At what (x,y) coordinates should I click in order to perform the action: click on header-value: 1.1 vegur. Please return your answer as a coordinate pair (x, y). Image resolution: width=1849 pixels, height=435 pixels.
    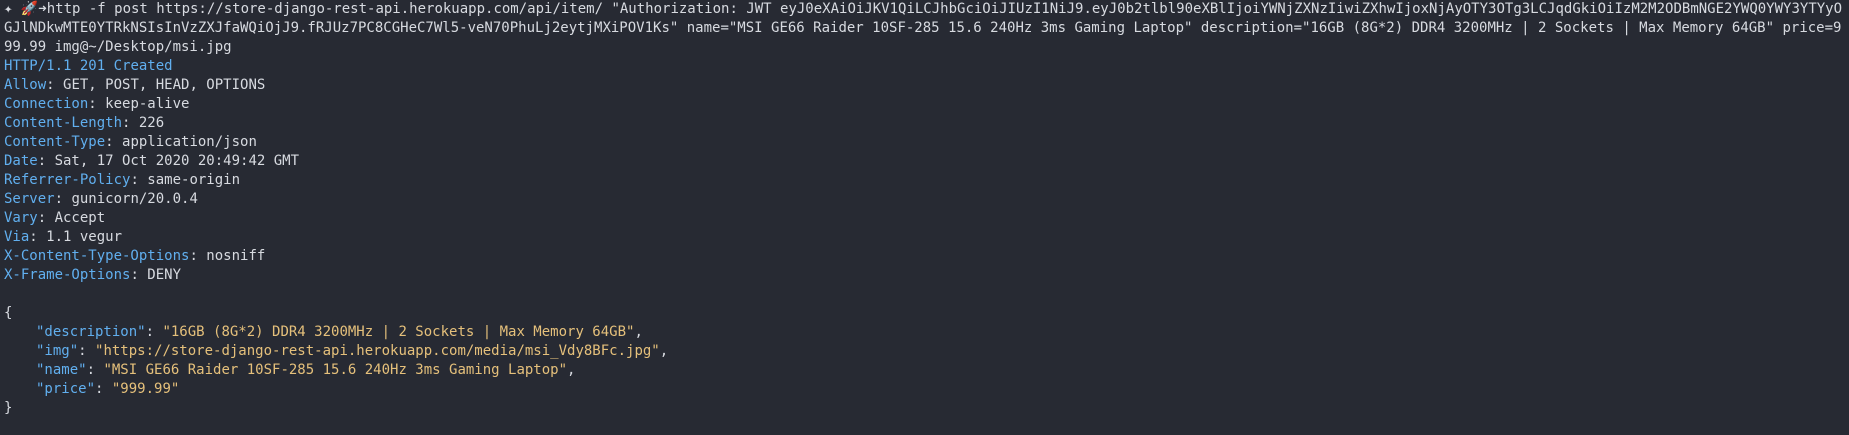
    Looking at the image, I should click on (84, 237).